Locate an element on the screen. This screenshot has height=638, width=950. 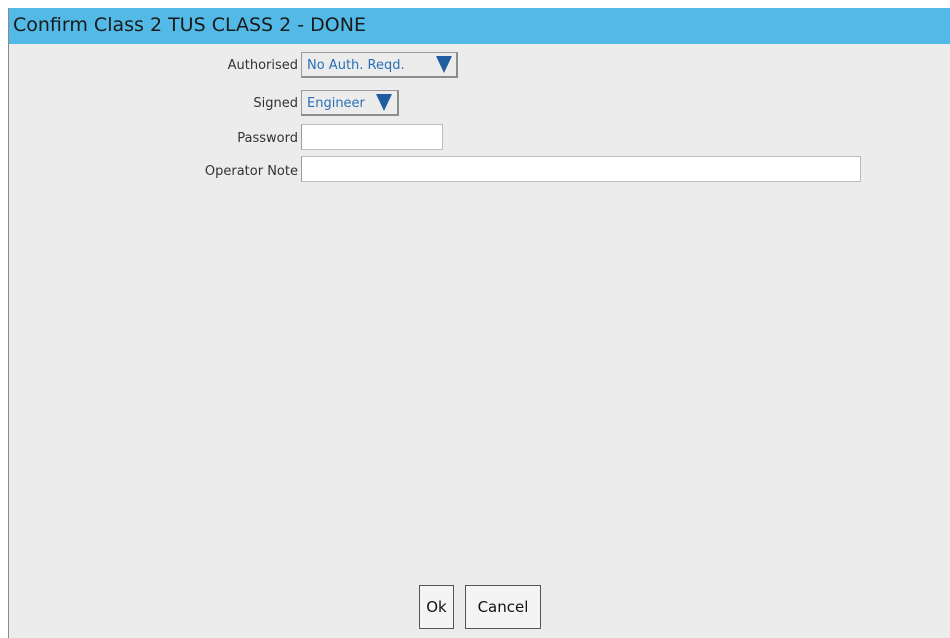
signed-dropdown: Engineer is located at coordinates (350, 103).